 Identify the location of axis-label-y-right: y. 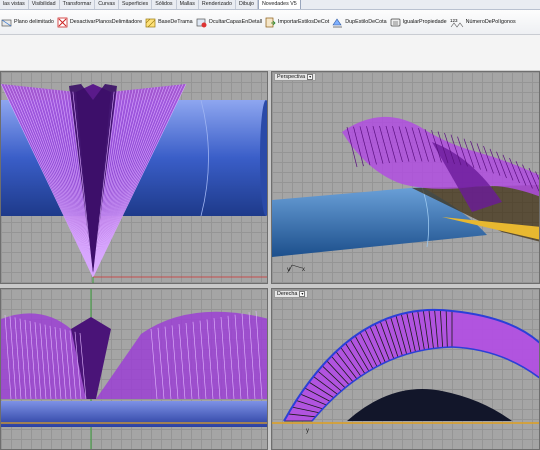
(307, 431).